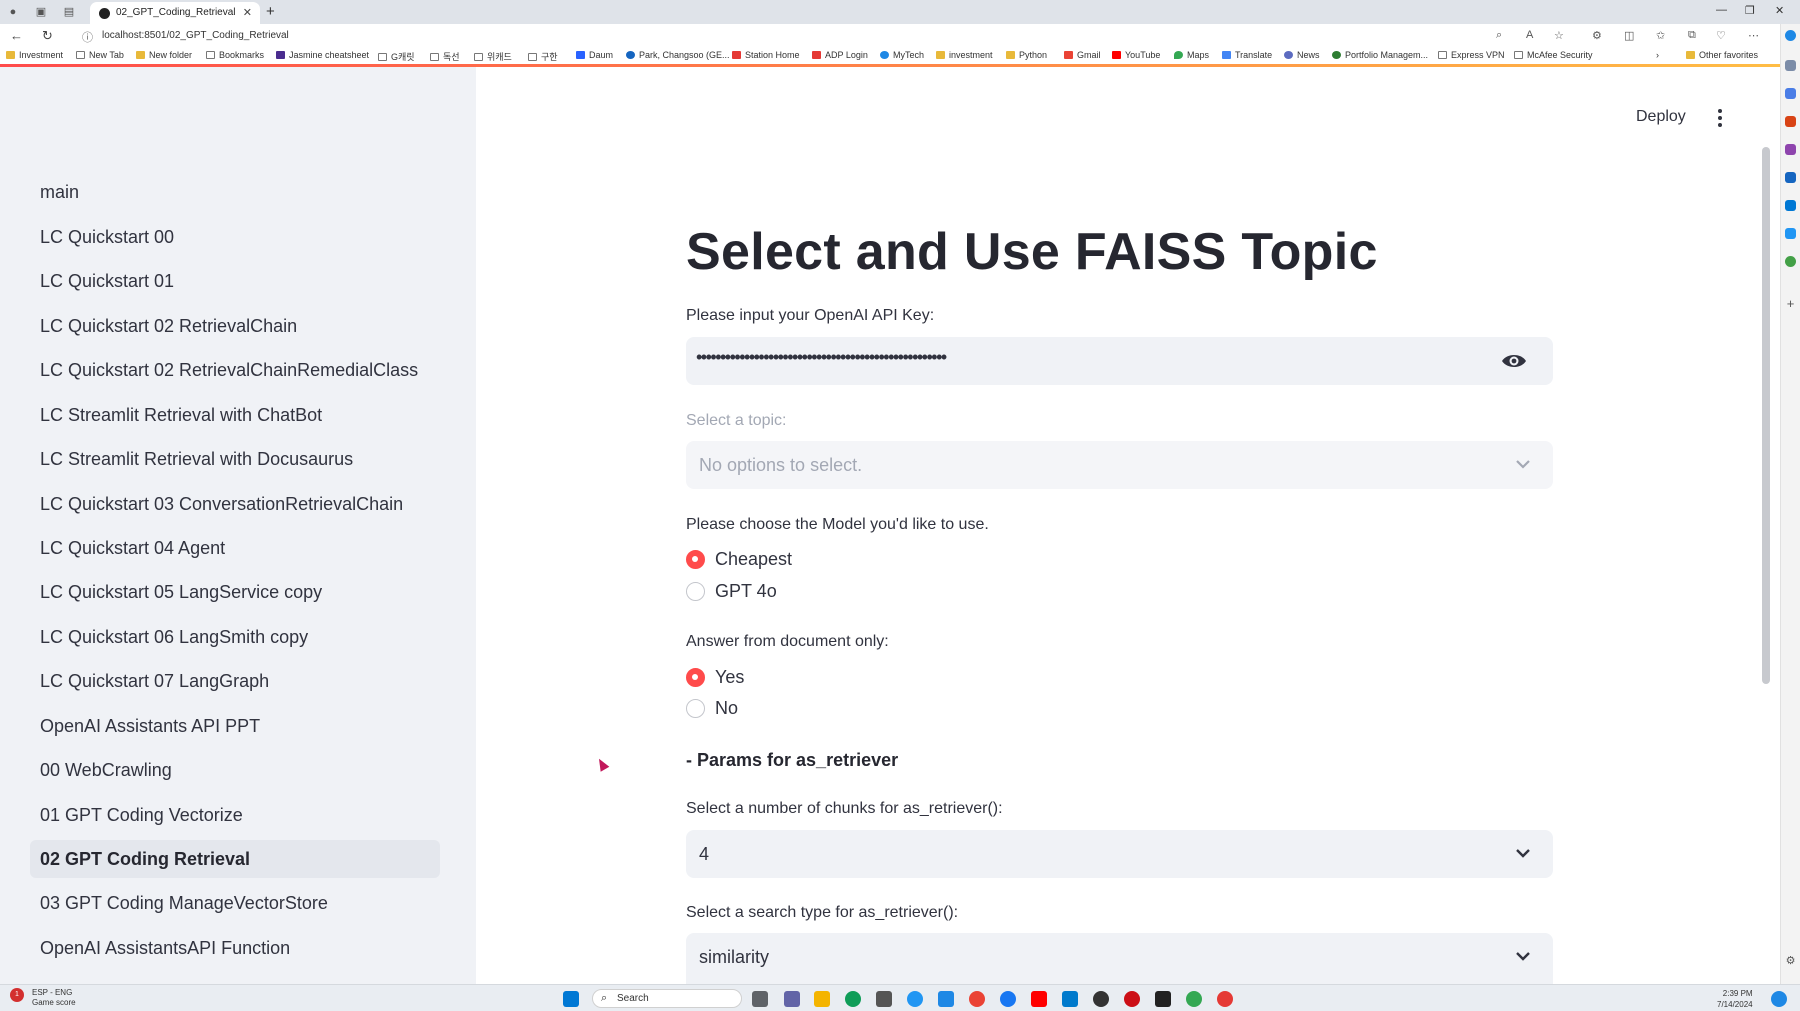 This screenshot has height=1011, width=1800. I want to click on sidebar-item-lc-streamlit-chatbot: LC Streamlit Retrieval with ChatBot, so click(235, 415).